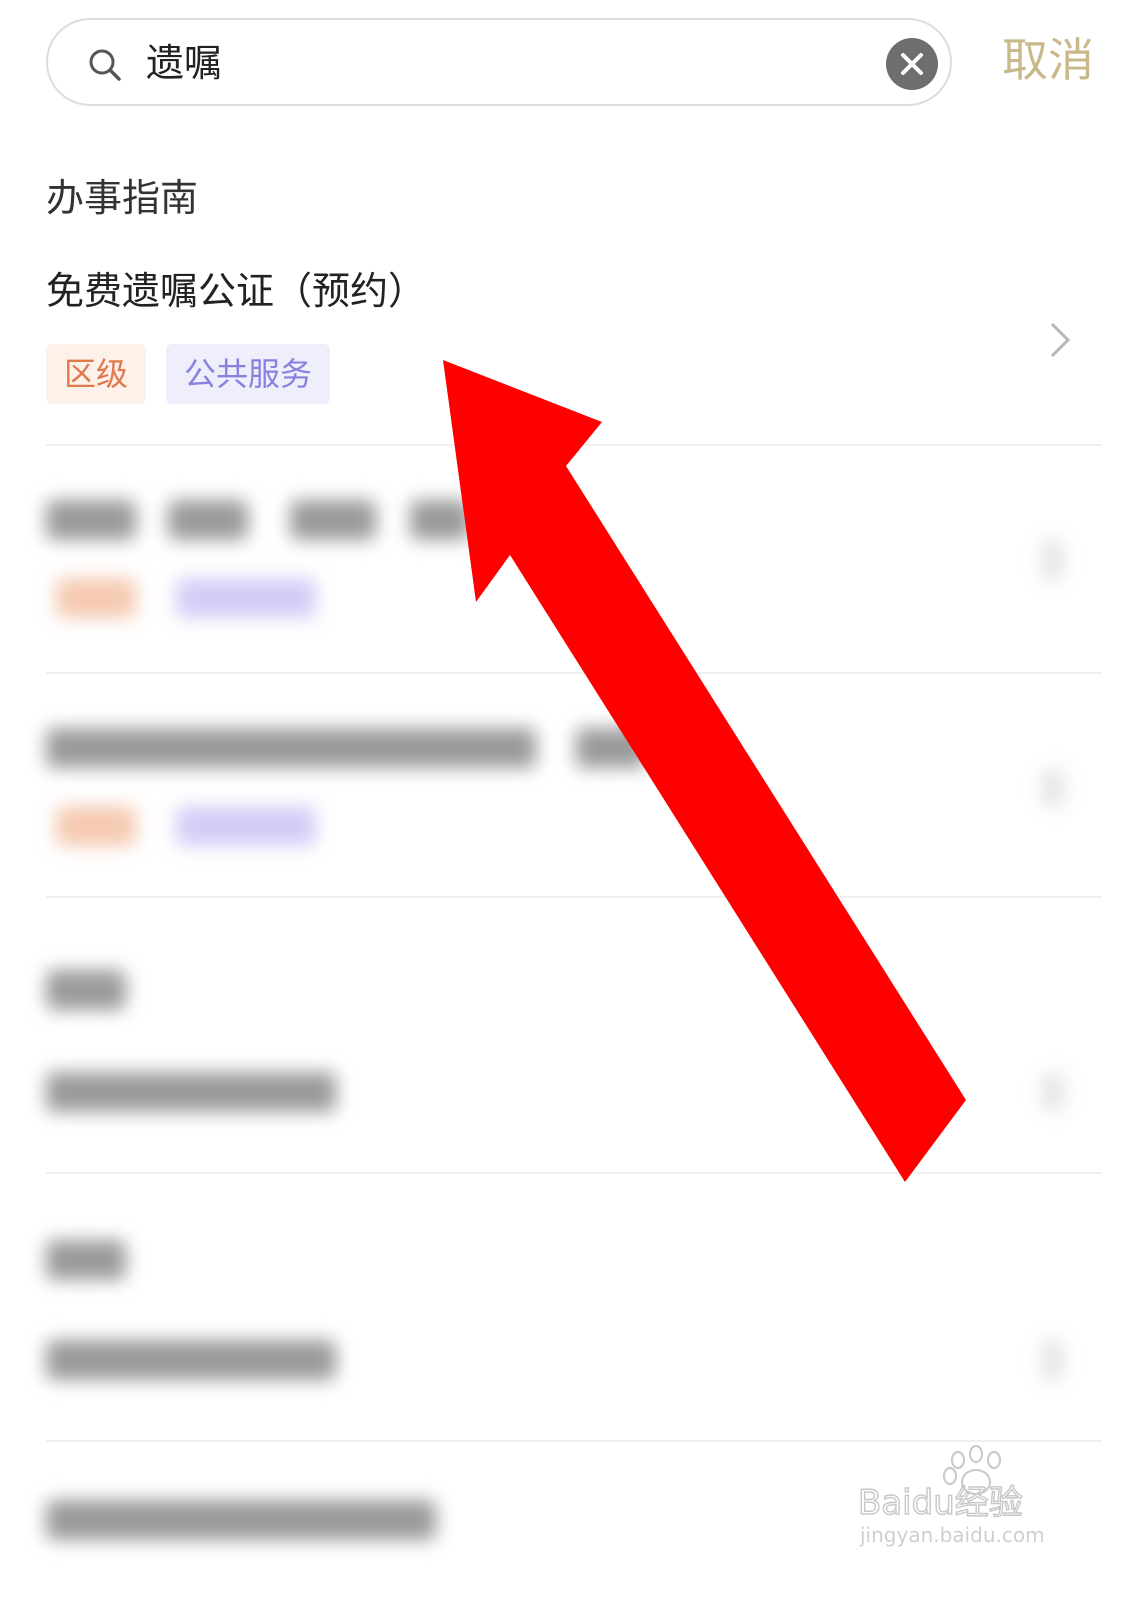  Describe the element at coordinates (1060, 340) in the screenshot. I see `chevron-right-icon` at that location.